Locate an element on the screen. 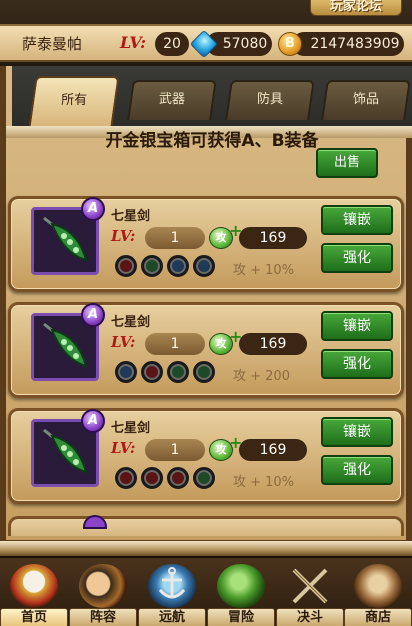 The height and width of the screenshot is (626, 412). tab-armor-label: 防具 is located at coordinates (269, 99).